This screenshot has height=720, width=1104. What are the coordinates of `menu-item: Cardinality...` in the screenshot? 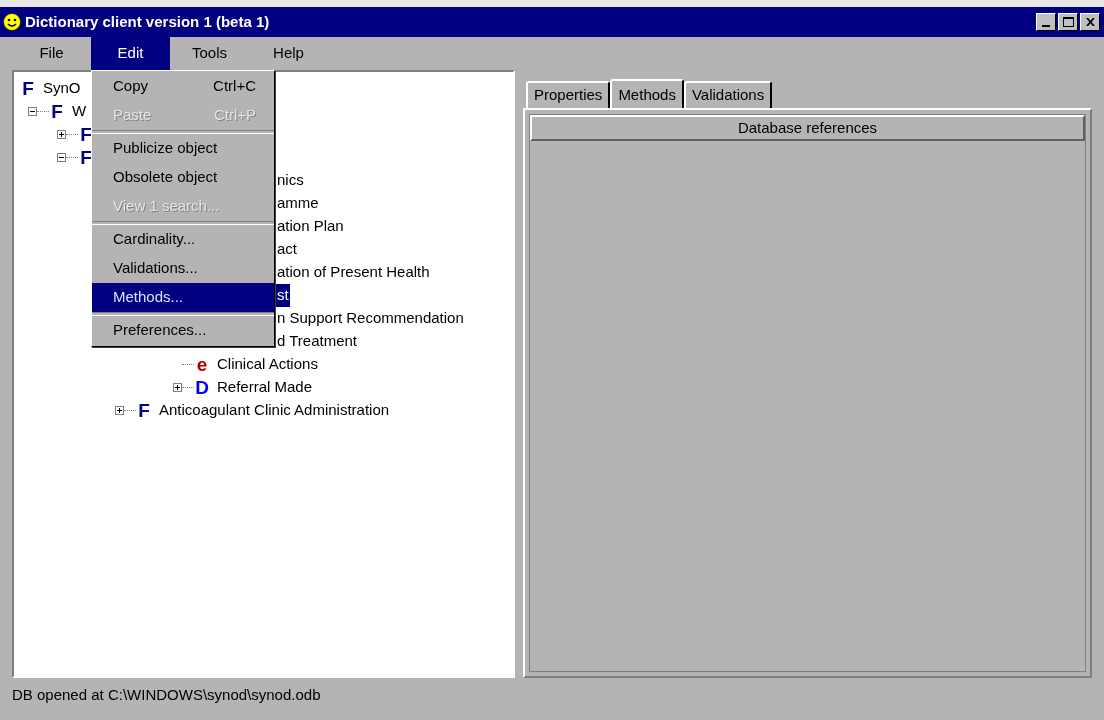 It's located at (183, 239).